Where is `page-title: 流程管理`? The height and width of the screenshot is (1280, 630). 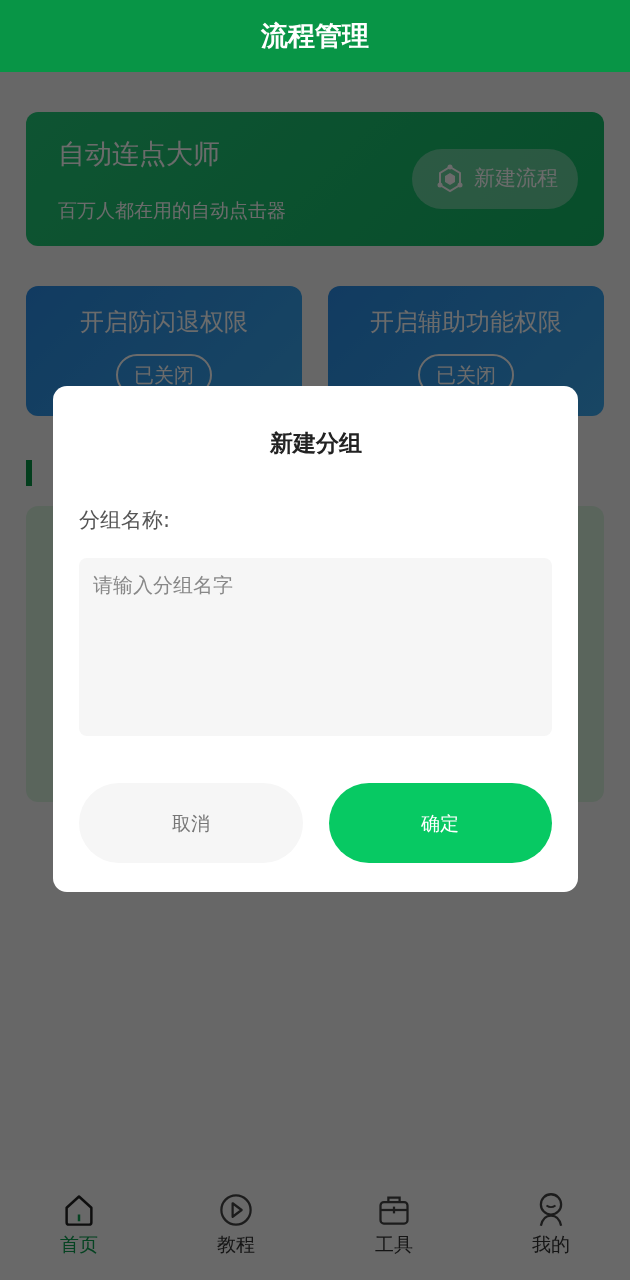 page-title: 流程管理 is located at coordinates (315, 35).